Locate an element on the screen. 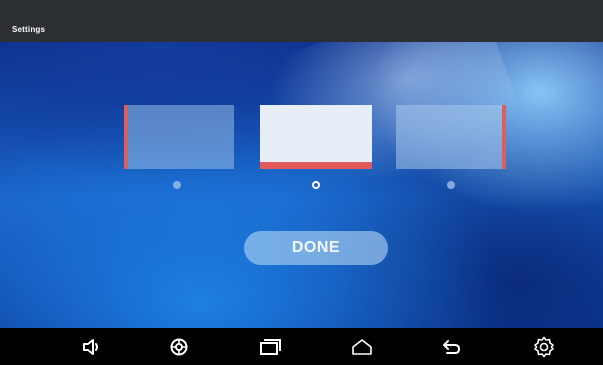  gear-icon is located at coordinates (544, 347).